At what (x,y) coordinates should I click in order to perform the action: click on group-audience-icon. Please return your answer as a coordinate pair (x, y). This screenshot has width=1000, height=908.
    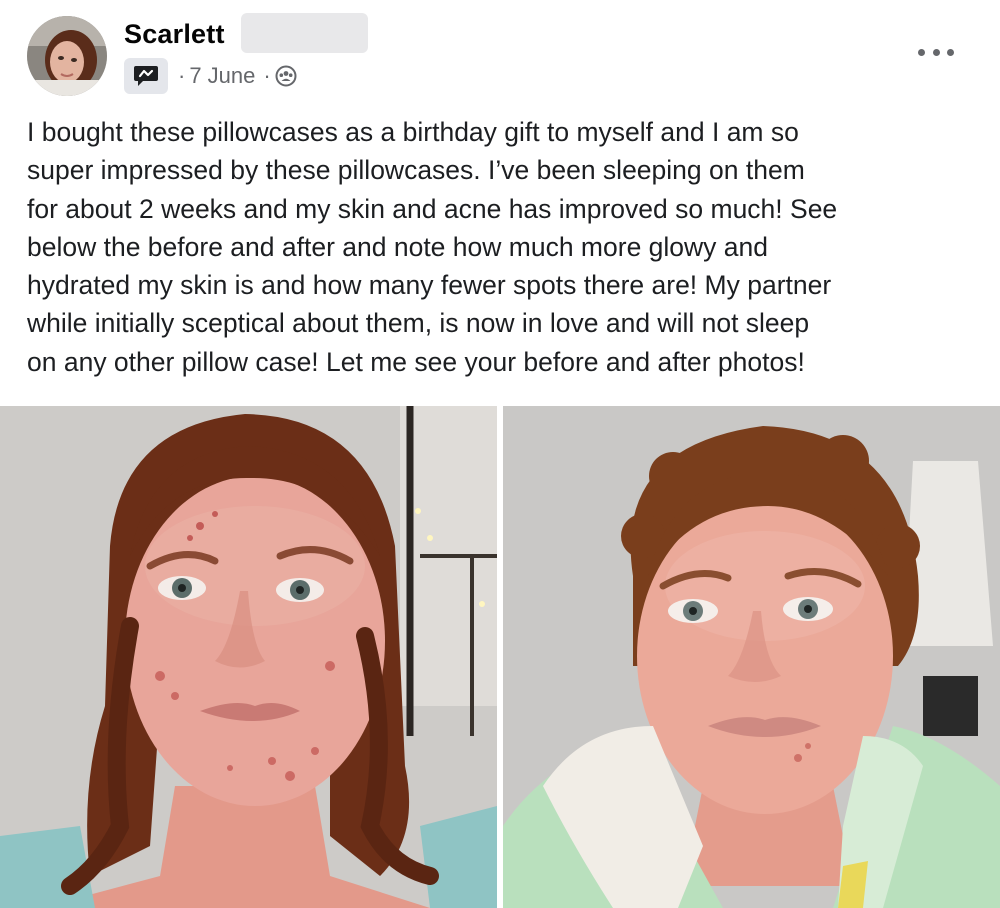
    Looking at the image, I should click on (286, 76).